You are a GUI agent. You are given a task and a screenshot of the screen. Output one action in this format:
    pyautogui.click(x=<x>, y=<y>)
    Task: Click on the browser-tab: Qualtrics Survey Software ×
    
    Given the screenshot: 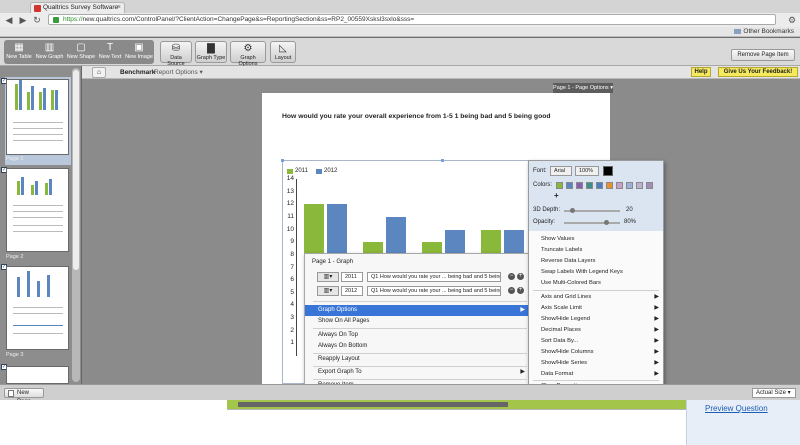 What is the action you would take?
    pyautogui.click(x=77, y=7)
    